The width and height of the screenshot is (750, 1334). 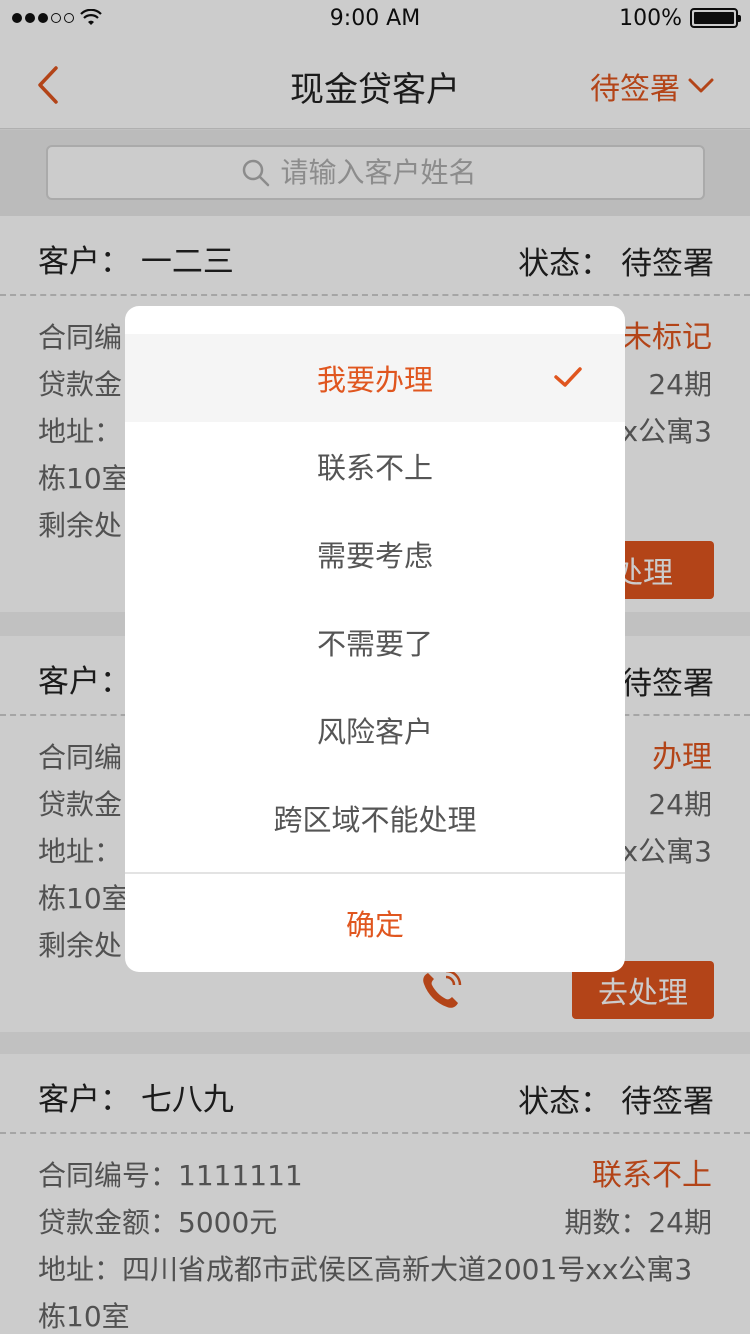 I want to click on dialog-option-label: 跨区域不能处理, so click(x=375, y=820).